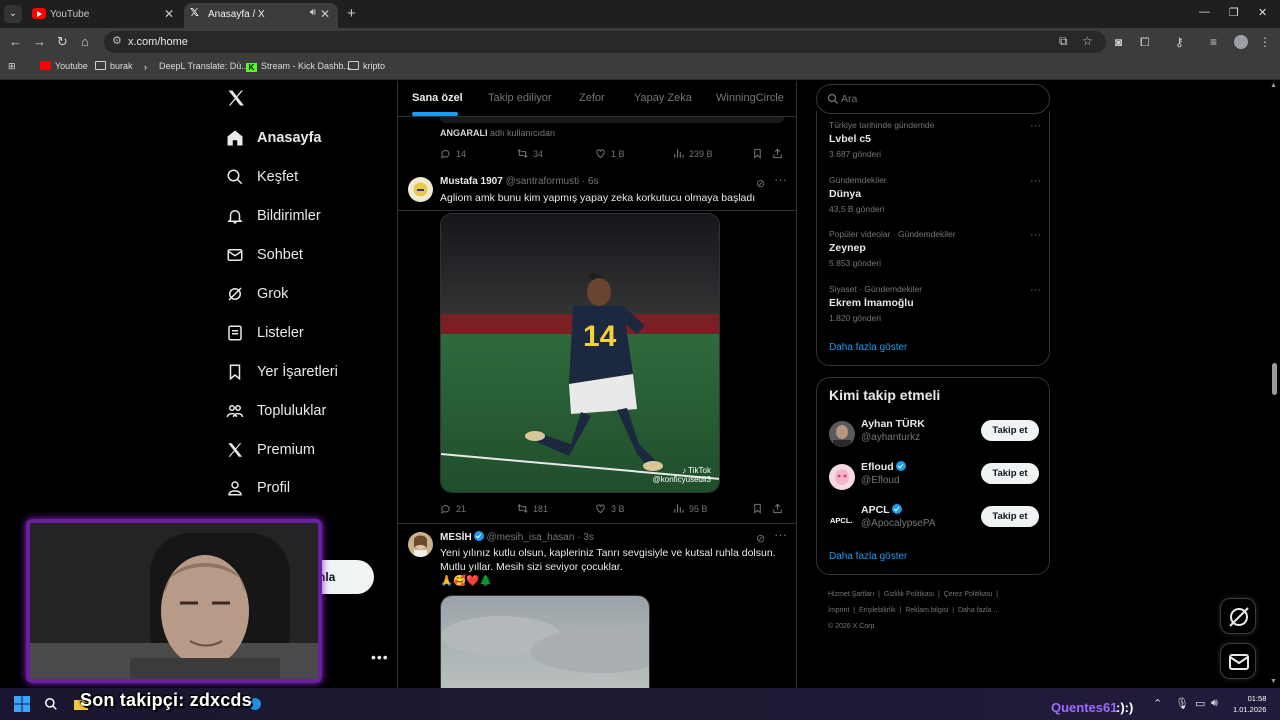 Image resolution: width=1280 pixels, height=720 pixels. Describe the element at coordinates (1179, 42) in the screenshot. I see `key-icon: ⚷` at that location.